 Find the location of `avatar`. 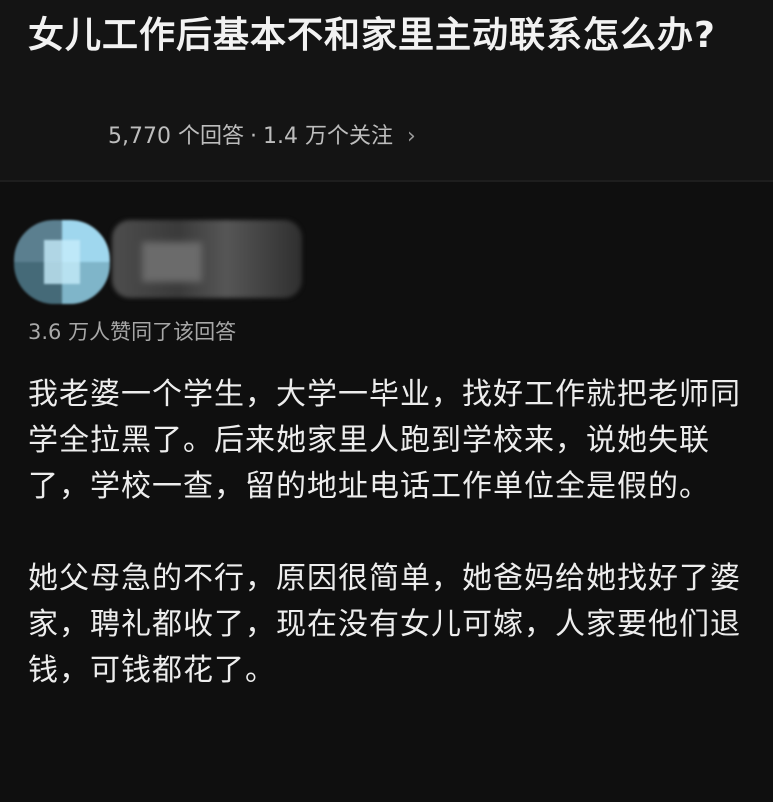

avatar is located at coordinates (62, 262).